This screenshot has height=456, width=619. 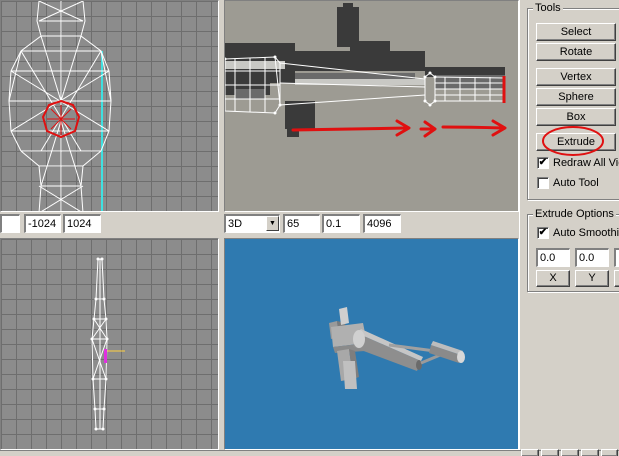 I want to click on near-clip-field: 0.1, so click(x=341, y=223).